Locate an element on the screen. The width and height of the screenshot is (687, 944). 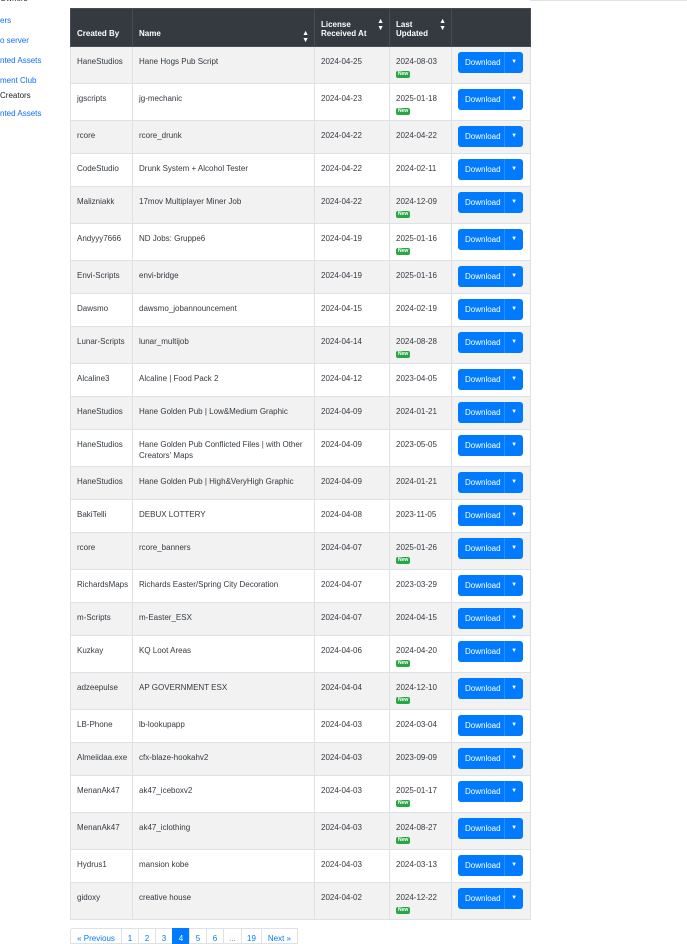
creator-name: m-Scripts is located at coordinates (94, 617).